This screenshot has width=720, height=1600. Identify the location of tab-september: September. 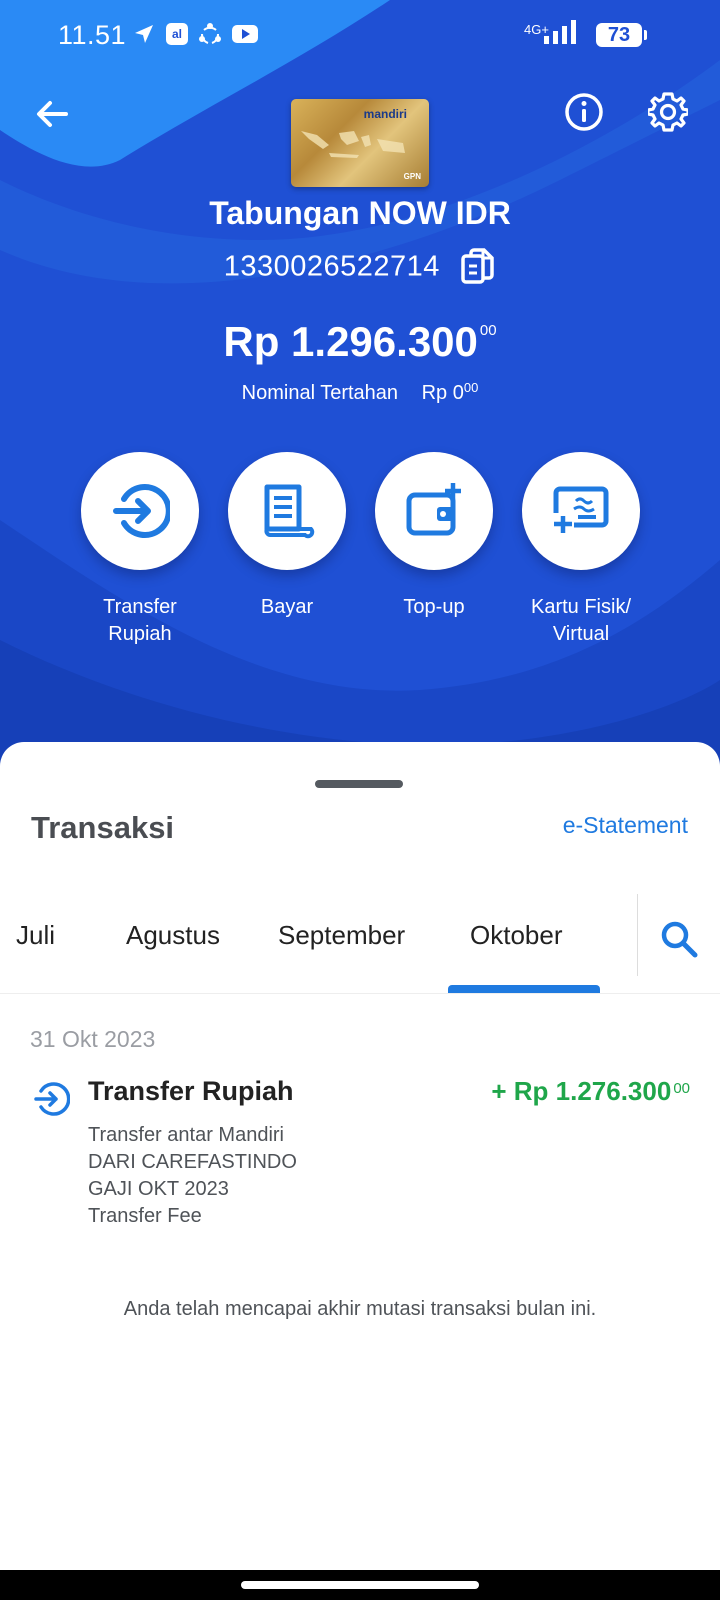
(341, 935).